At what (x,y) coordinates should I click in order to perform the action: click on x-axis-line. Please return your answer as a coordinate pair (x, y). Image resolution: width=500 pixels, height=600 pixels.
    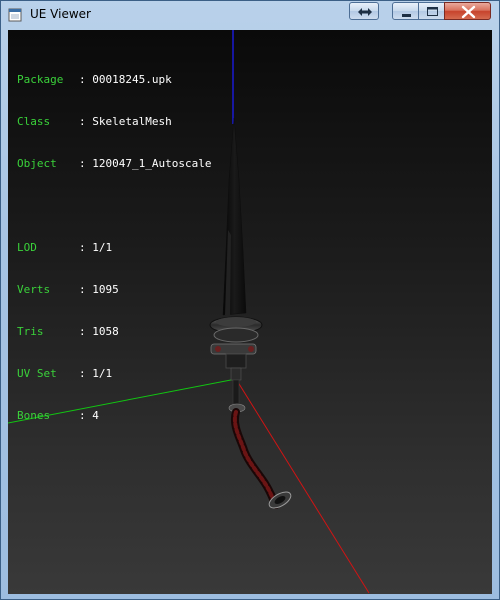
    Looking at the image, I should click on (302, 486).